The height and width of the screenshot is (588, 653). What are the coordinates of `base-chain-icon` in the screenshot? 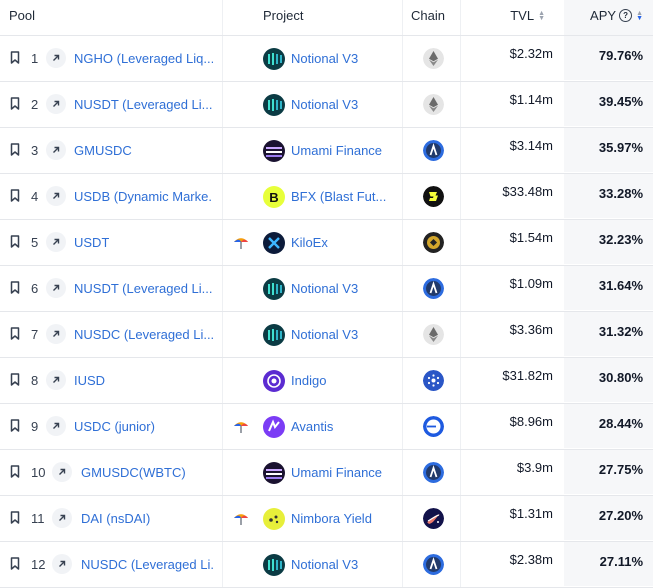 It's located at (433, 426).